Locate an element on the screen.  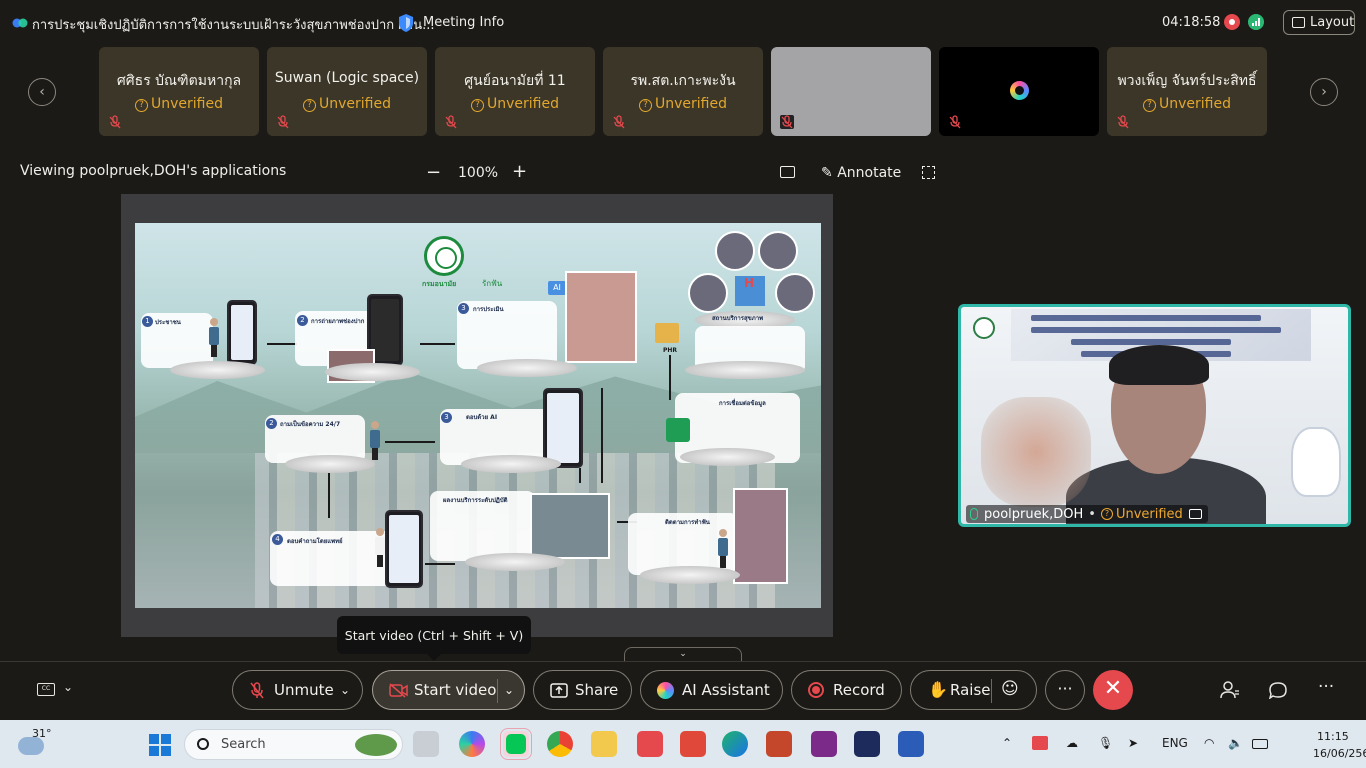
meeting-info-link: Meeting Info is located at coordinates (463, 22).